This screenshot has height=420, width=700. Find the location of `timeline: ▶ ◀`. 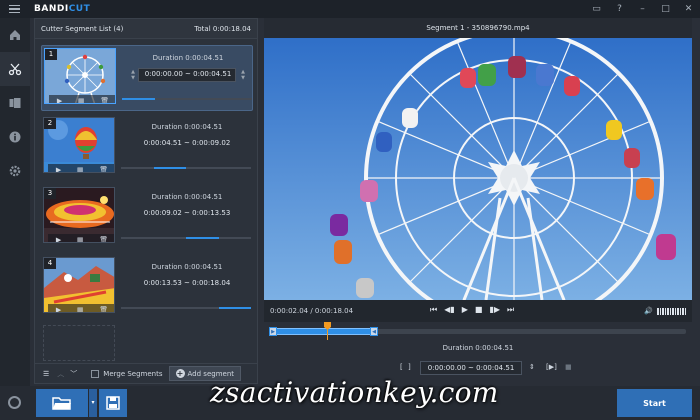

timeline: ▶ ◀ is located at coordinates (478, 331).